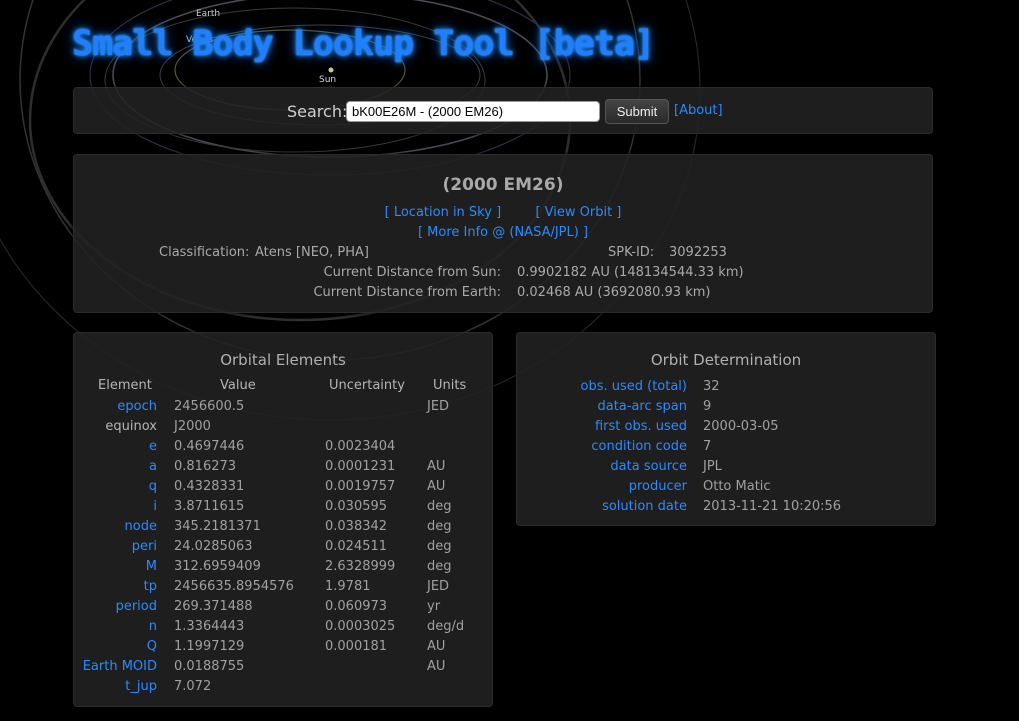  Describe the element at coordinates (641, 426) in the screenshot. I see `od-field-link: first obs. used` at that location.